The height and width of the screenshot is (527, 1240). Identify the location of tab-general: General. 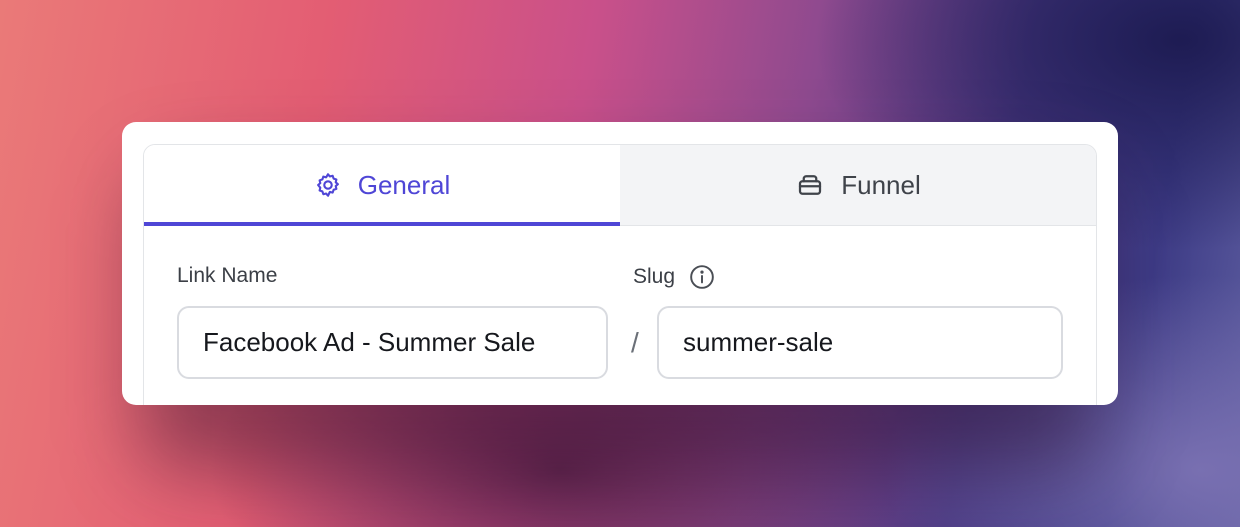
(382, 185).